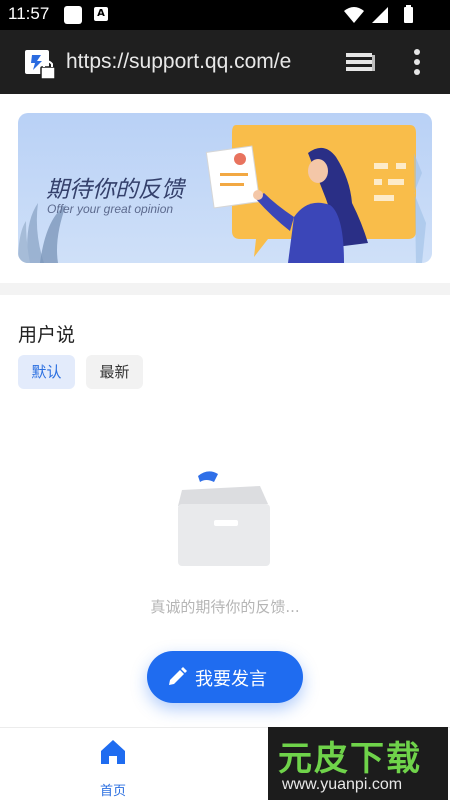  What do you see at coordinates (41, 67) in the screenshot?
I see `site-secure-icon` at bounding box center [41, 67].